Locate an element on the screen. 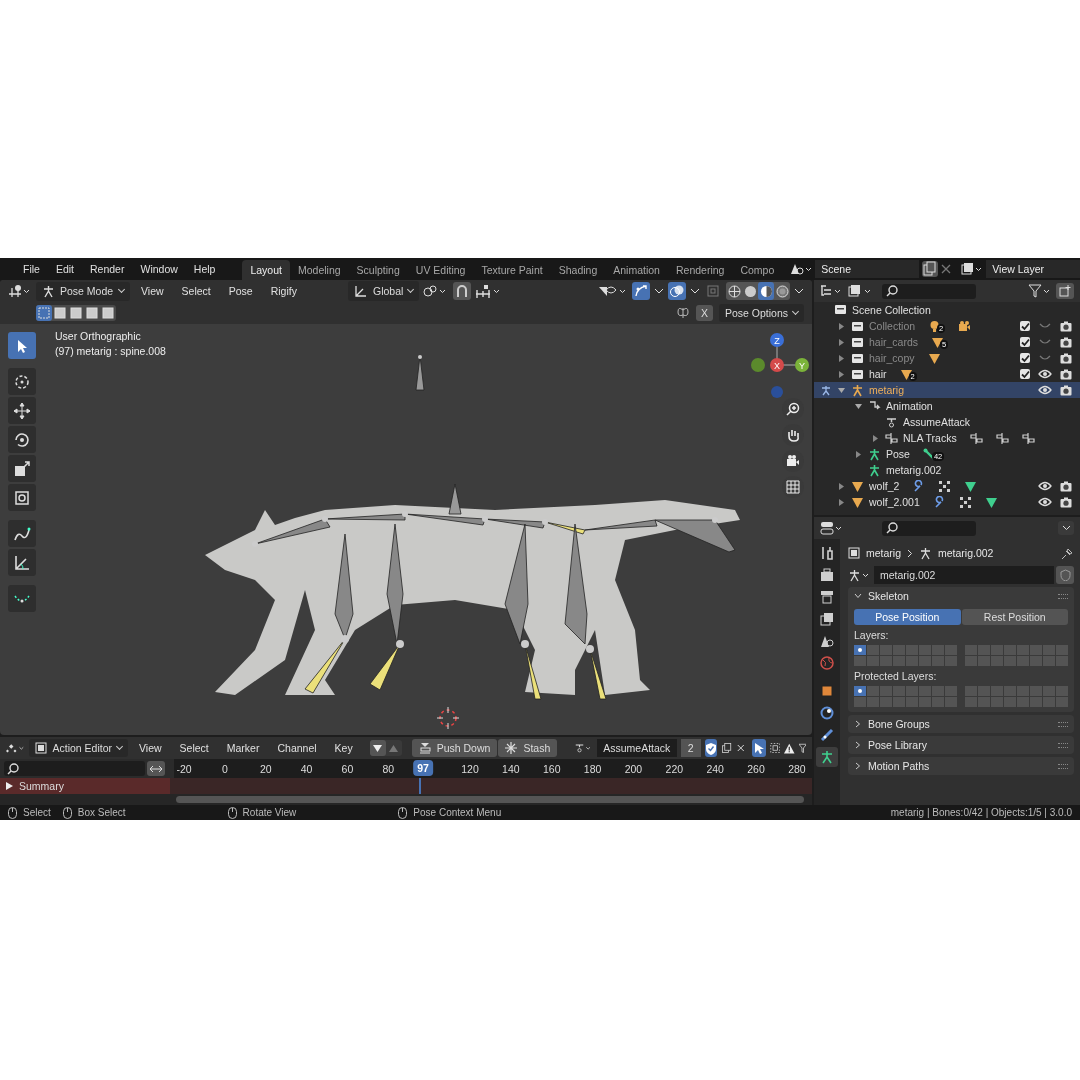 Image resolution: width=1080 pixels, height=1080 pixels. close-icon is located at coordinates (946, 269).